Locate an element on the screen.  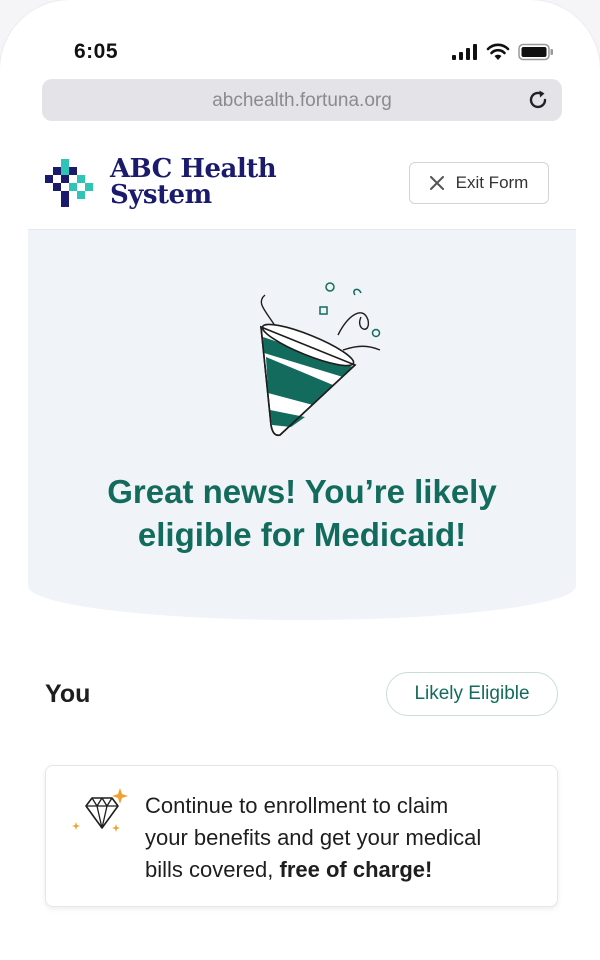
eligibility-status-label: Likely Eligible is located at coordinates (472, 693).